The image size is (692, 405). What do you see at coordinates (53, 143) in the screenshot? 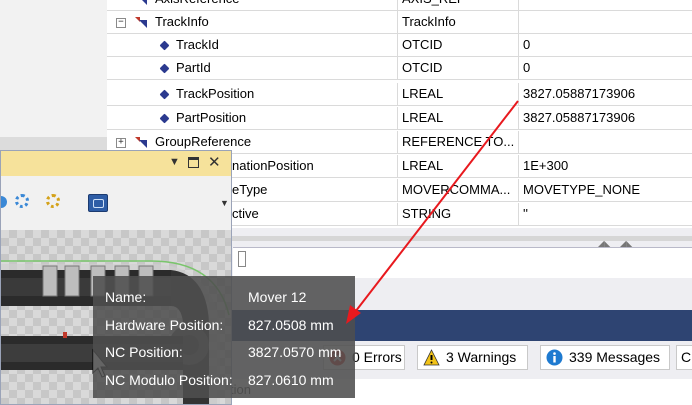
I see `pane-scroll-strip` at bounding box center [53, 143].